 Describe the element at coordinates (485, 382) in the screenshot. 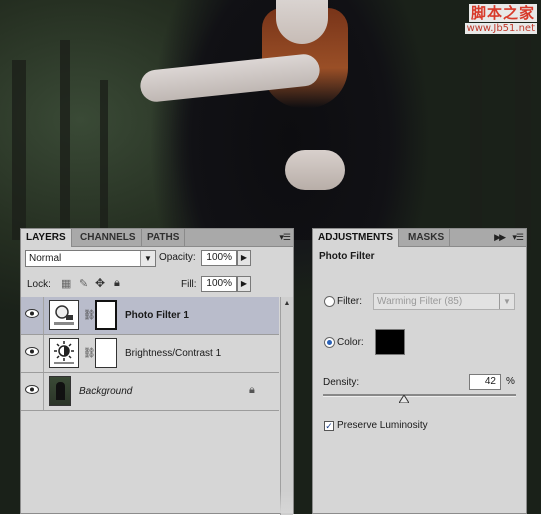

I see `density-input: 42` at that location.